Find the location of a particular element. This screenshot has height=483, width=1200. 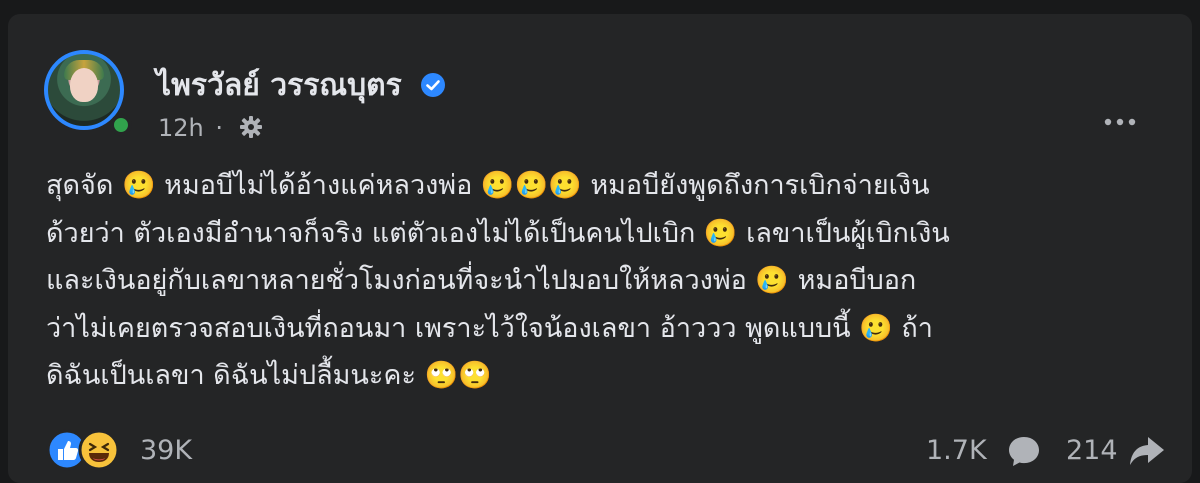

share-icon is located at coordinates (1147, 451).